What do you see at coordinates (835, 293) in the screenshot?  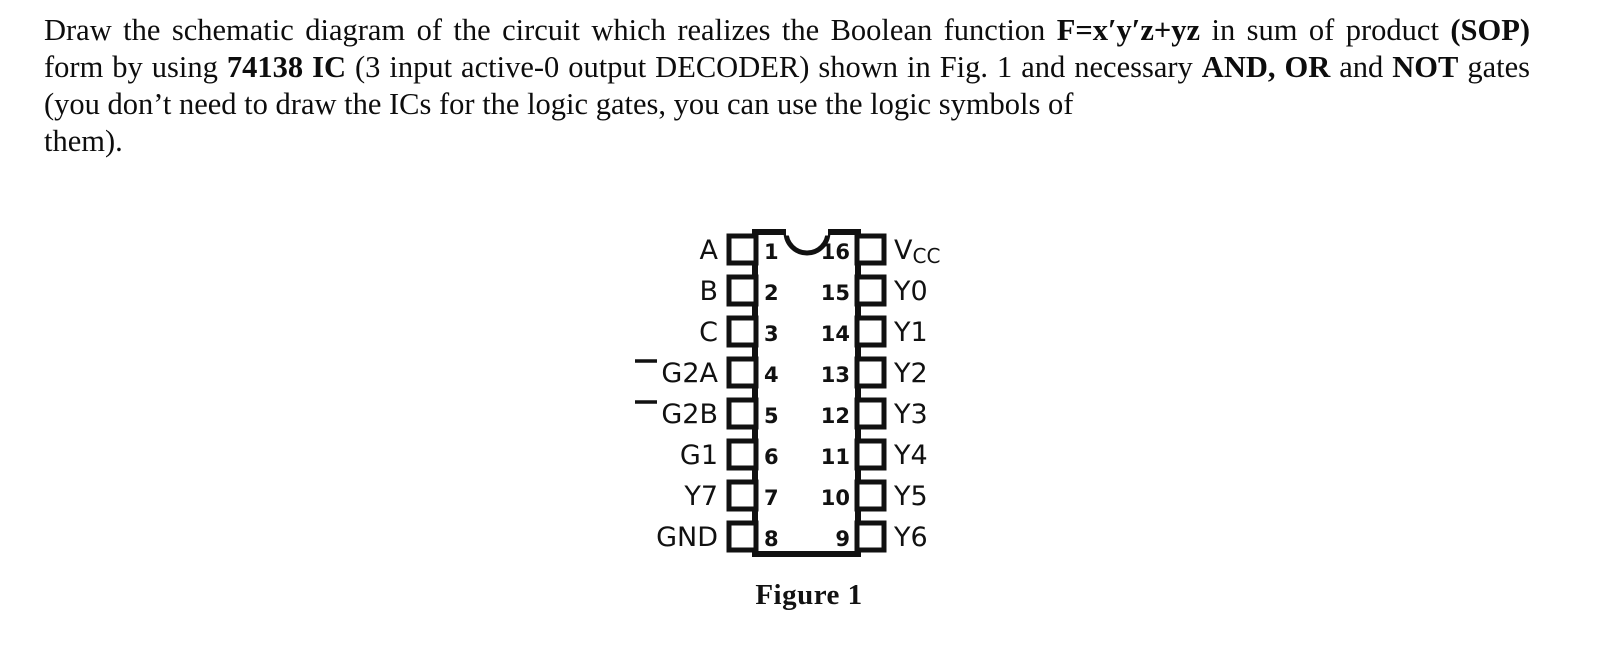 I see `pin-number-15: 15` at bounding box center [835, 293].